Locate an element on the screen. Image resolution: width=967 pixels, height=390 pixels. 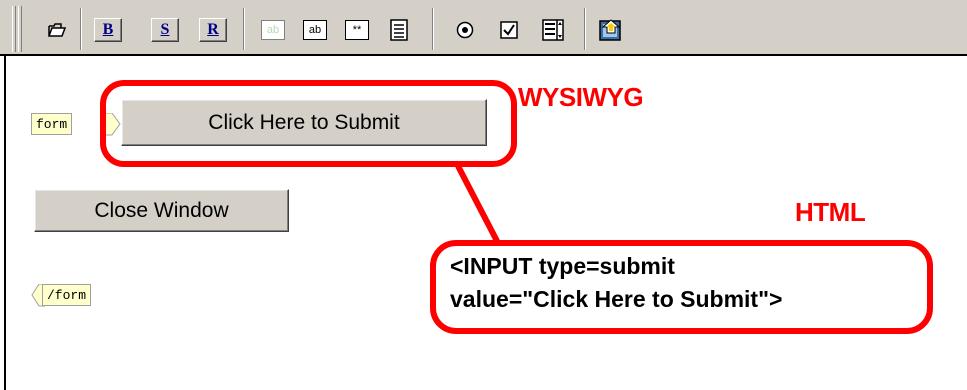
disabled-textbox-label: ab is located at coordinates (273, 30).